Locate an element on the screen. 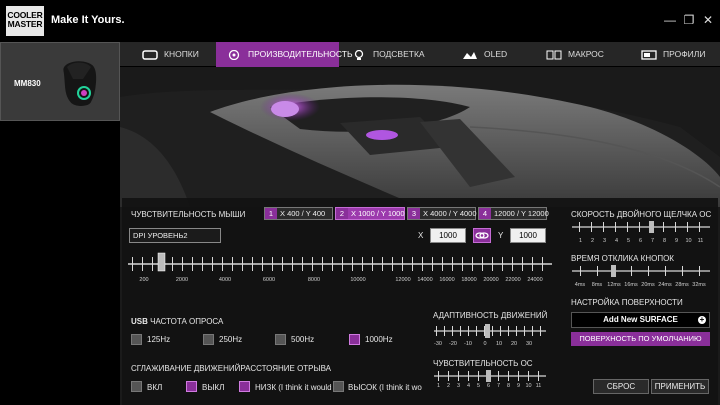 The image size is (720, 405). add-surface-label: Add New SURFACE is located at coordinates (640, 319).